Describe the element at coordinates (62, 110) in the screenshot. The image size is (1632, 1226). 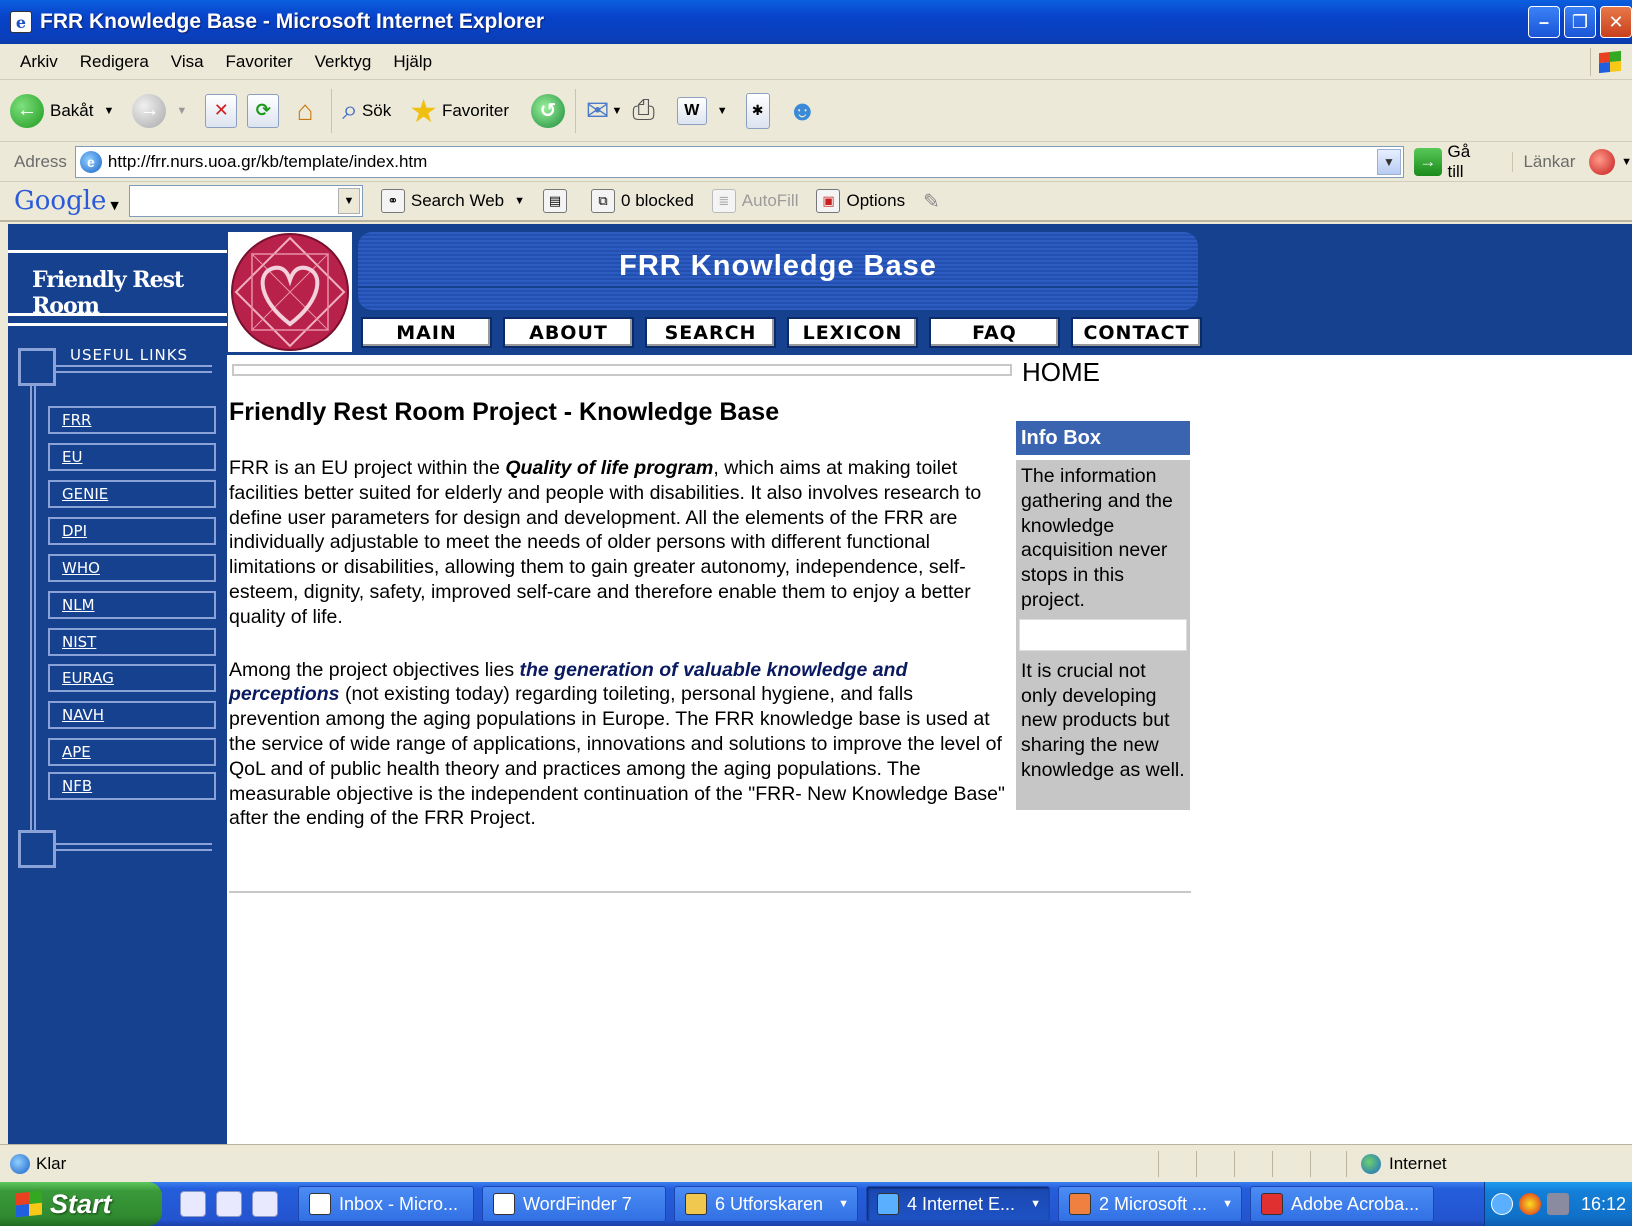
I see `back-button: ← Bakåt ▼` at that location.